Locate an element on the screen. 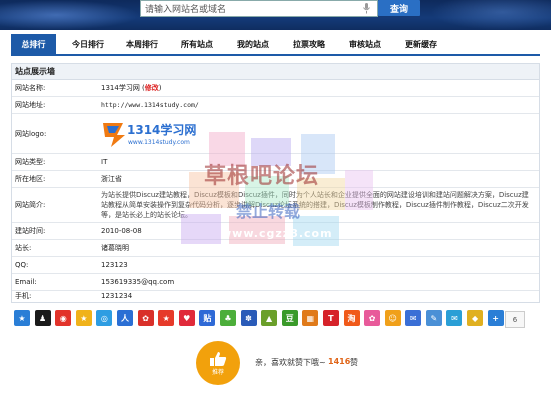  row-site-url: 网站地址: http://www.1314study.com/ is located at coordinates (275, 105).